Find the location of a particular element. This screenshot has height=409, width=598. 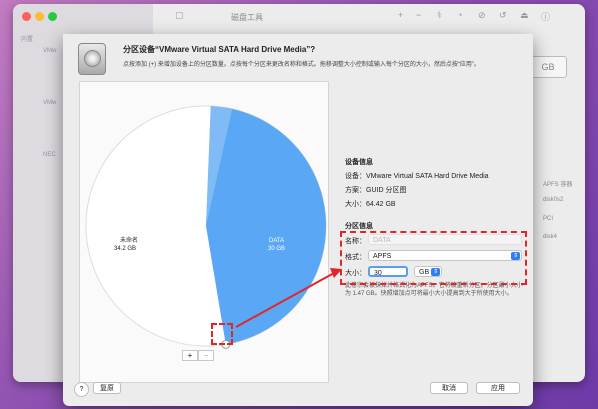

device-size-row: 大小：64.42 GB is located at coordinates (370, 204).